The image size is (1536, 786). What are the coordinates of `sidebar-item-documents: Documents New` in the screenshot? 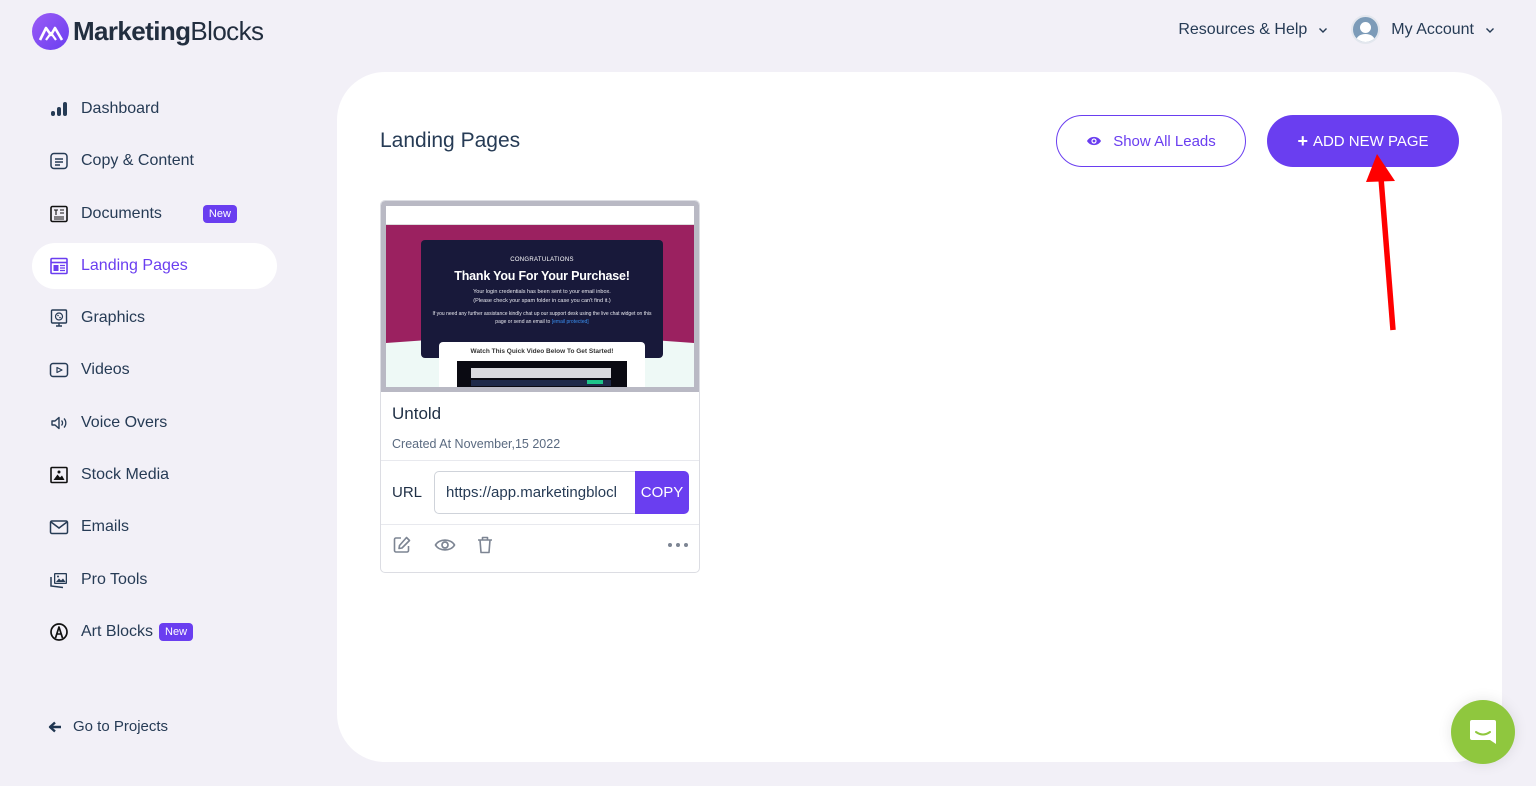 It's located at (154, 214).